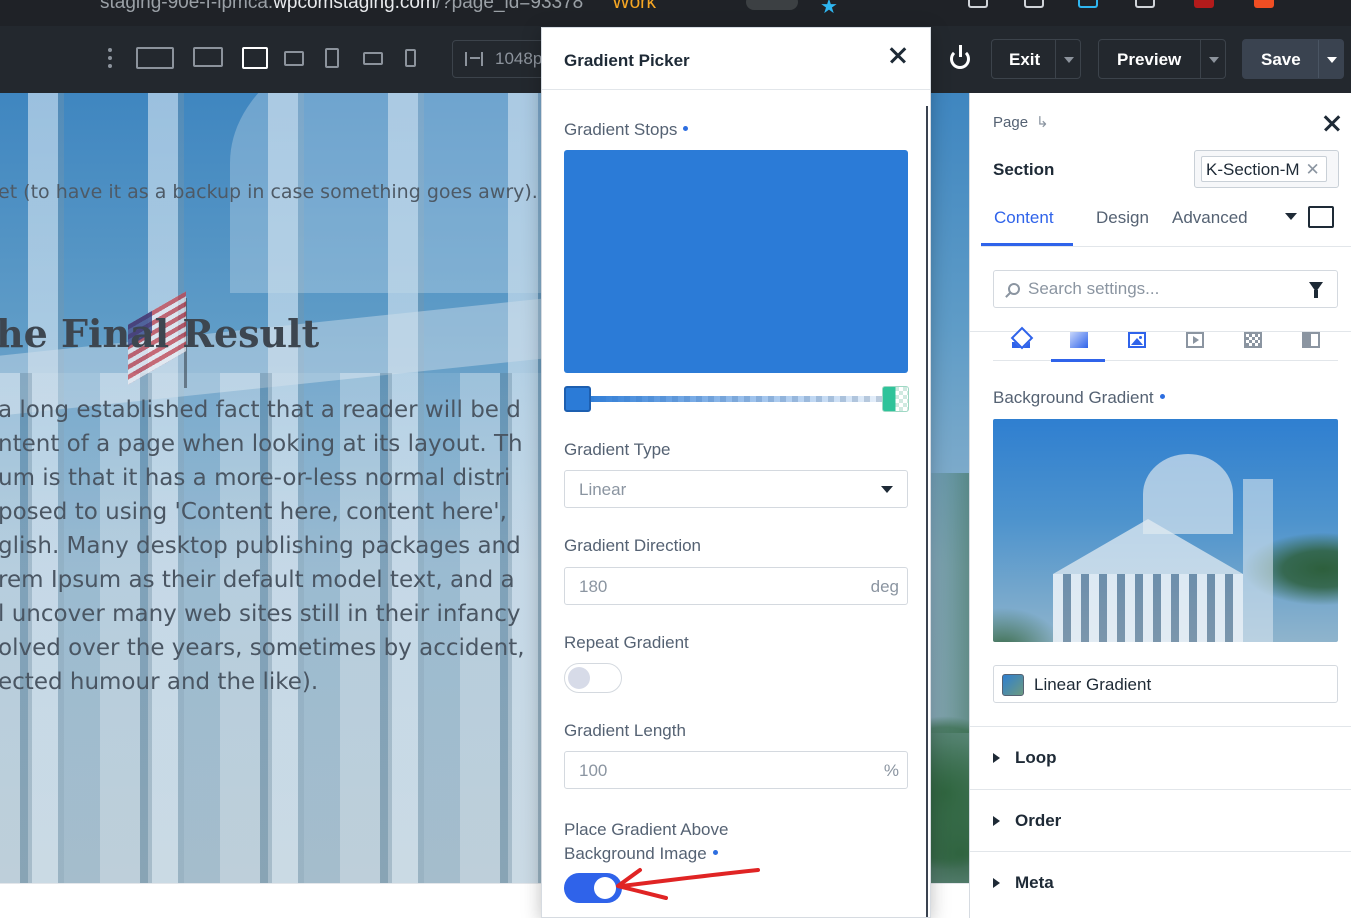  Describe the element at coordinates (772, 5) in the screenshot. I see `browser-extension-pill` at that location.